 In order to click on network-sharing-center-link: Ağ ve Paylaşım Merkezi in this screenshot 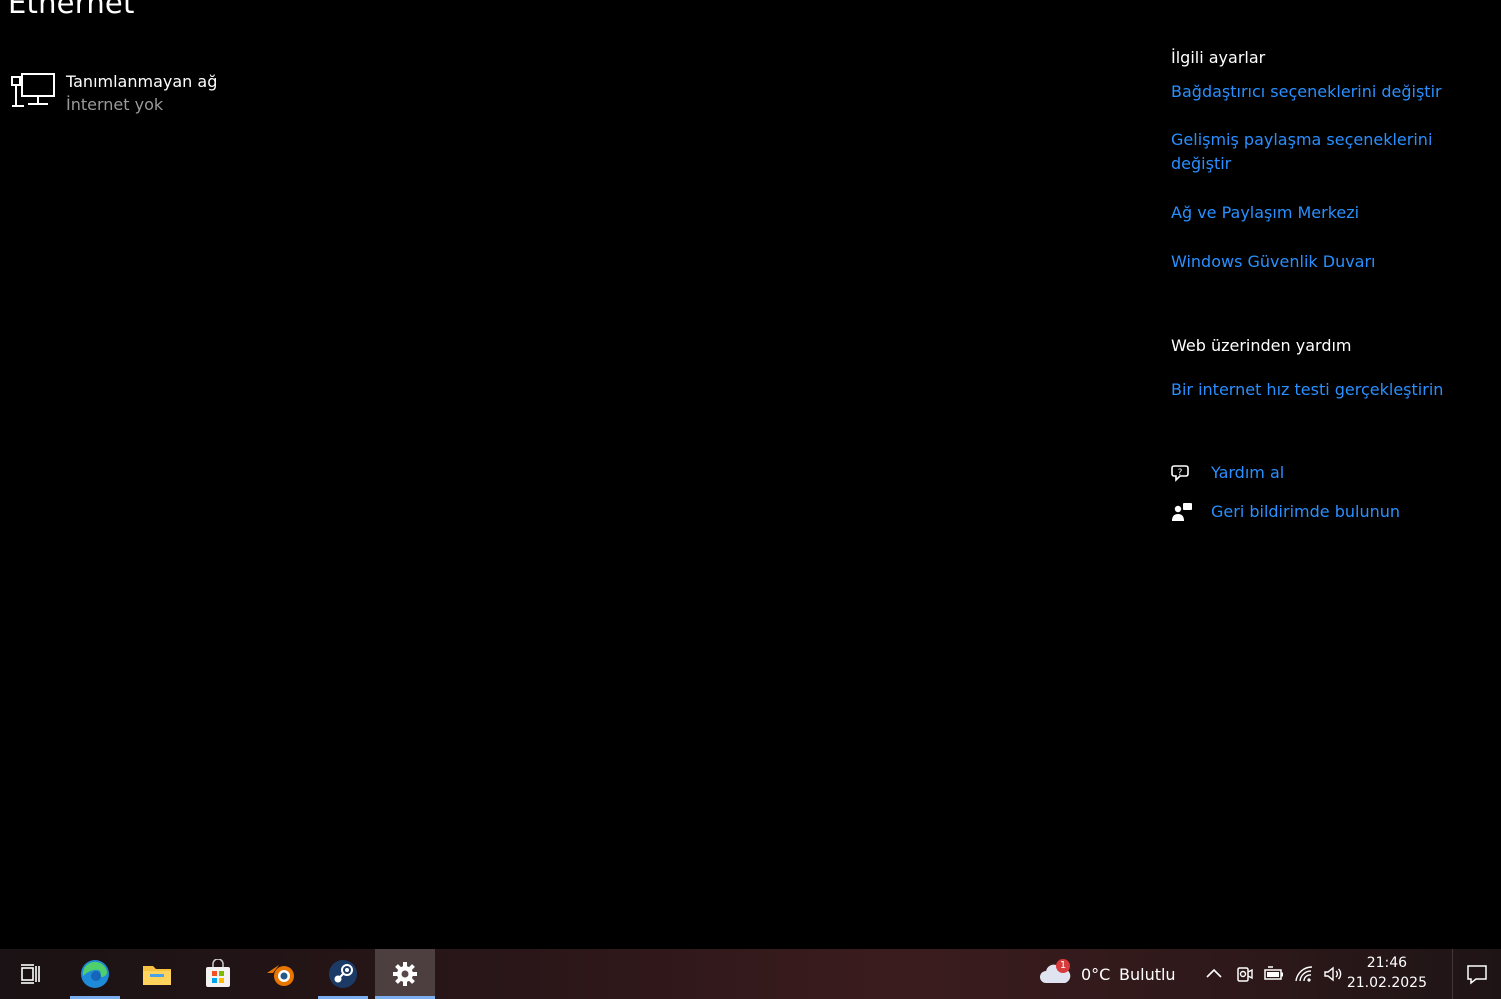, I will do `click(1321, 213)`.